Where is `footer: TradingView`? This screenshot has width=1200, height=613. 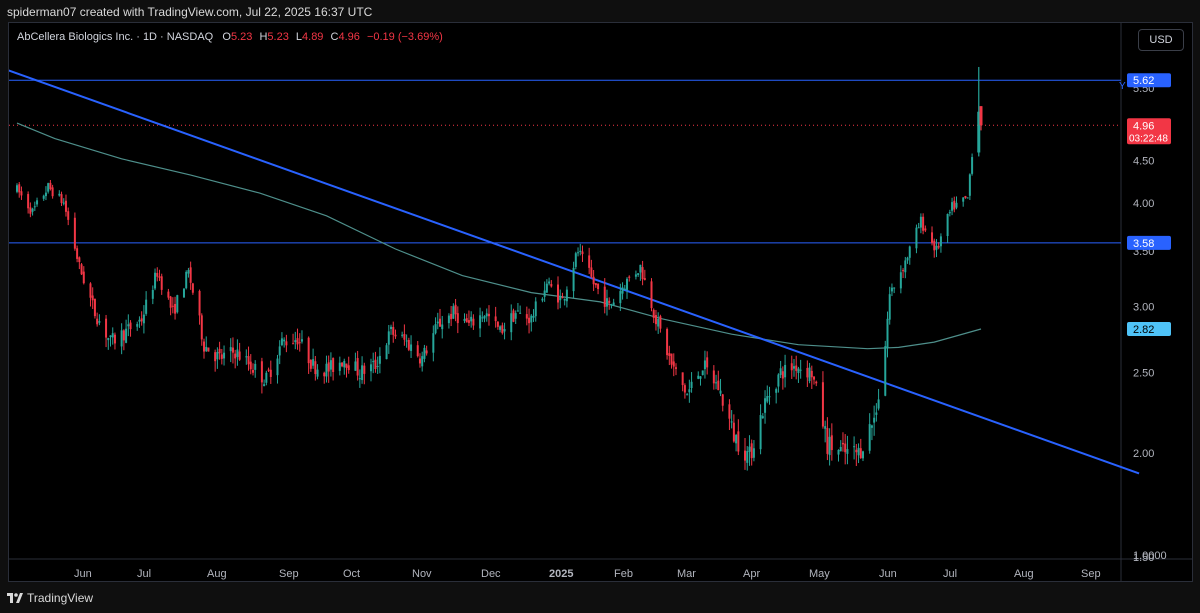
footer: TradingView is located at coordinates (600, 598).